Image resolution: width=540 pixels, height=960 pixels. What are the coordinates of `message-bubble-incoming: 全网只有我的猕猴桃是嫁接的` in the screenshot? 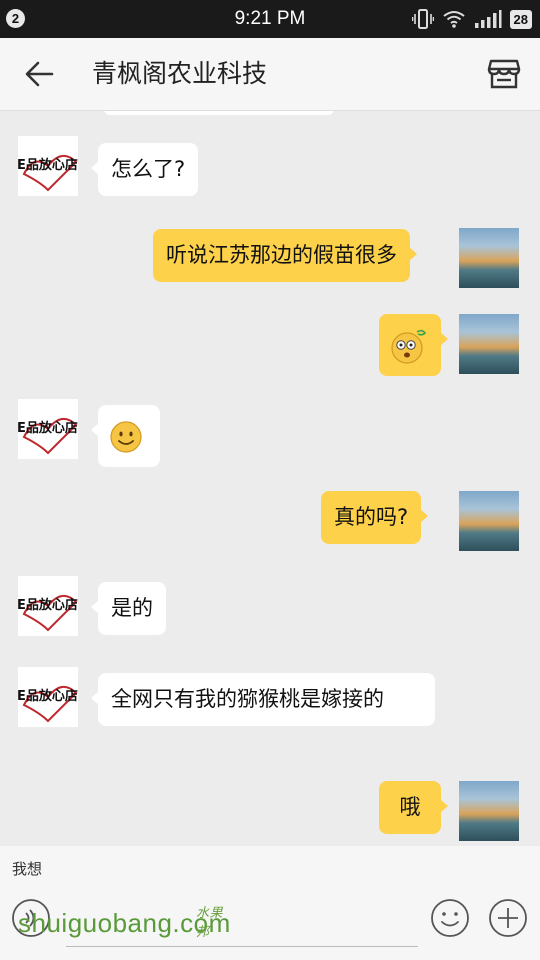 It's located at (263, 699).